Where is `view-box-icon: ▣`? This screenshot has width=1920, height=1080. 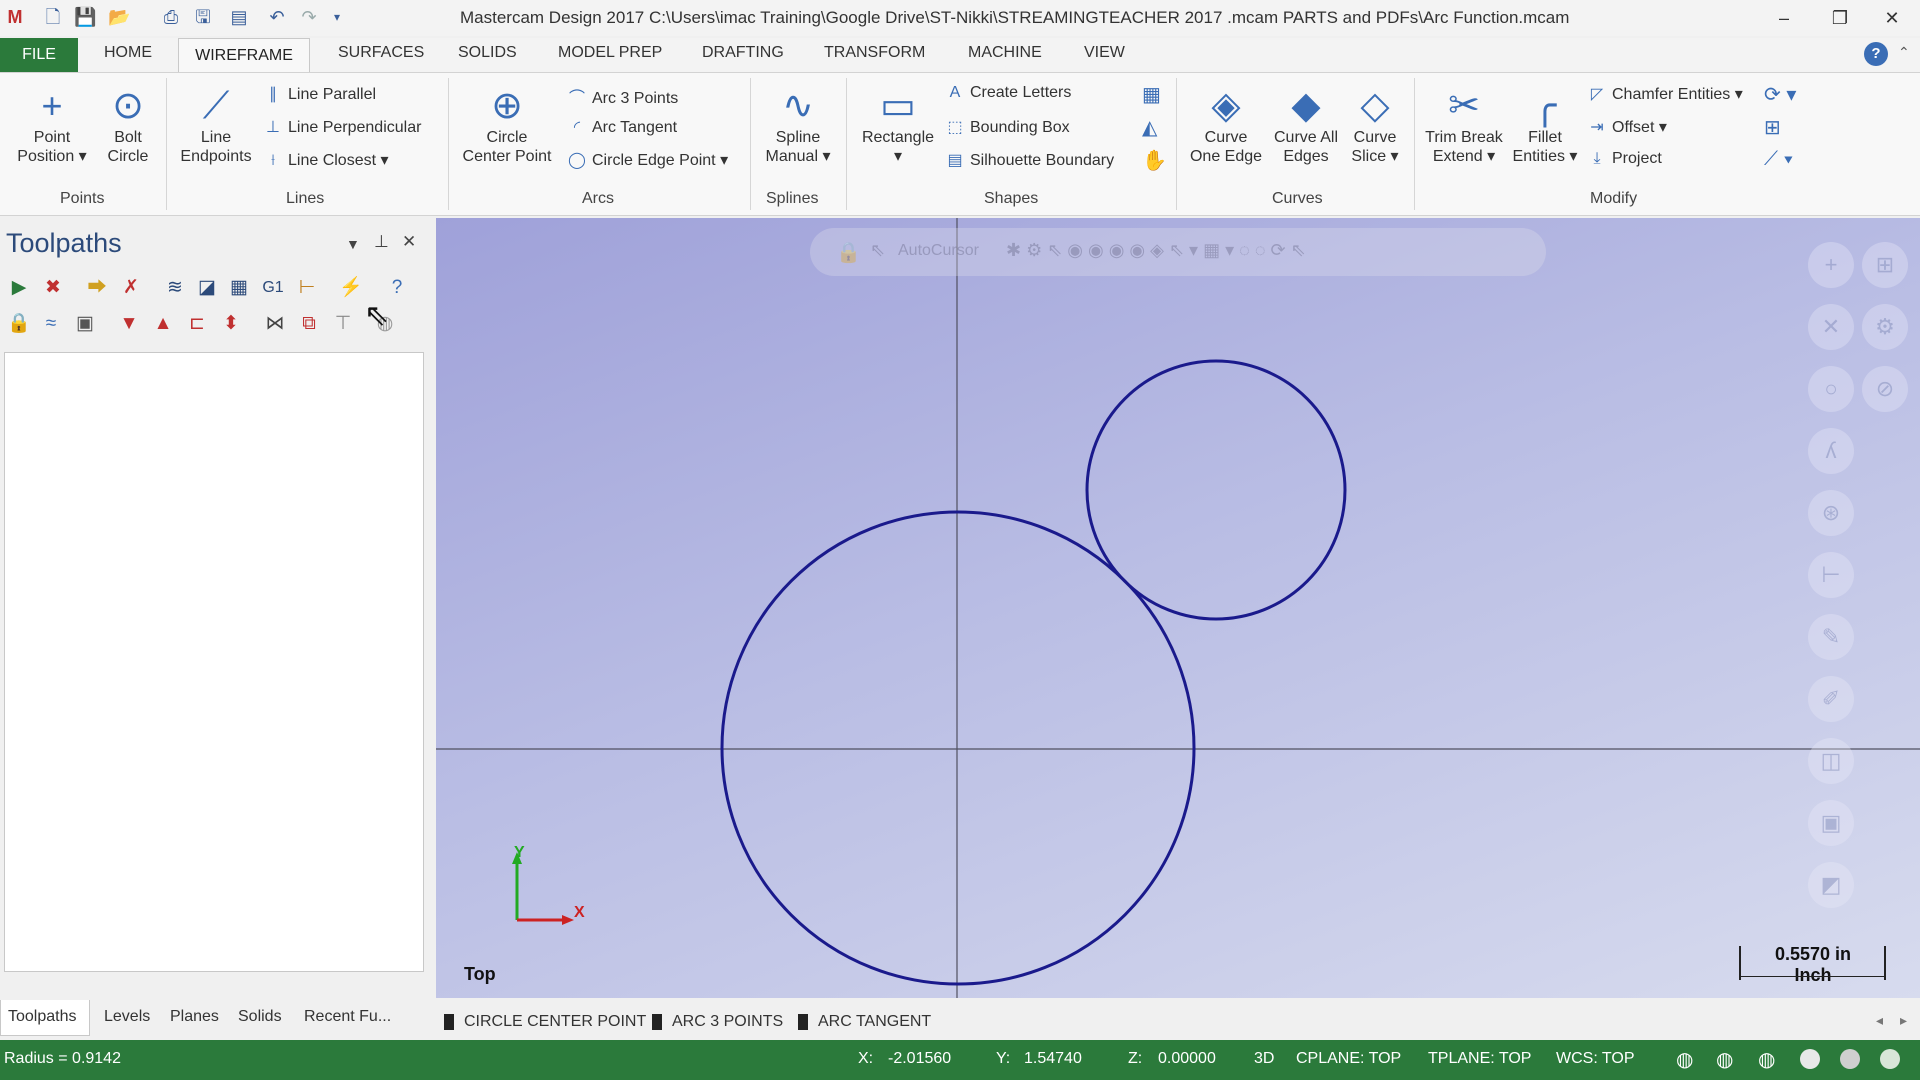
view-box-icon: ▣ is located at coordinates (1831, 823).